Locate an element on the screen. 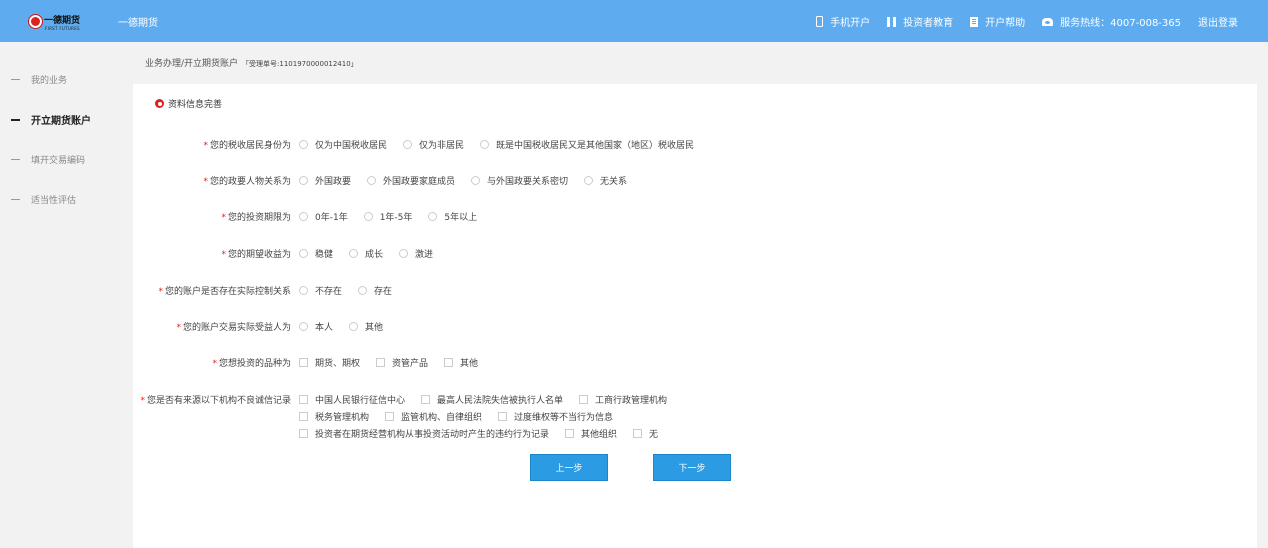 This screenshot has height=548, width=1268. option-label: 最高人民法院失信被执行人名单 is located at coordinates (500, 401).